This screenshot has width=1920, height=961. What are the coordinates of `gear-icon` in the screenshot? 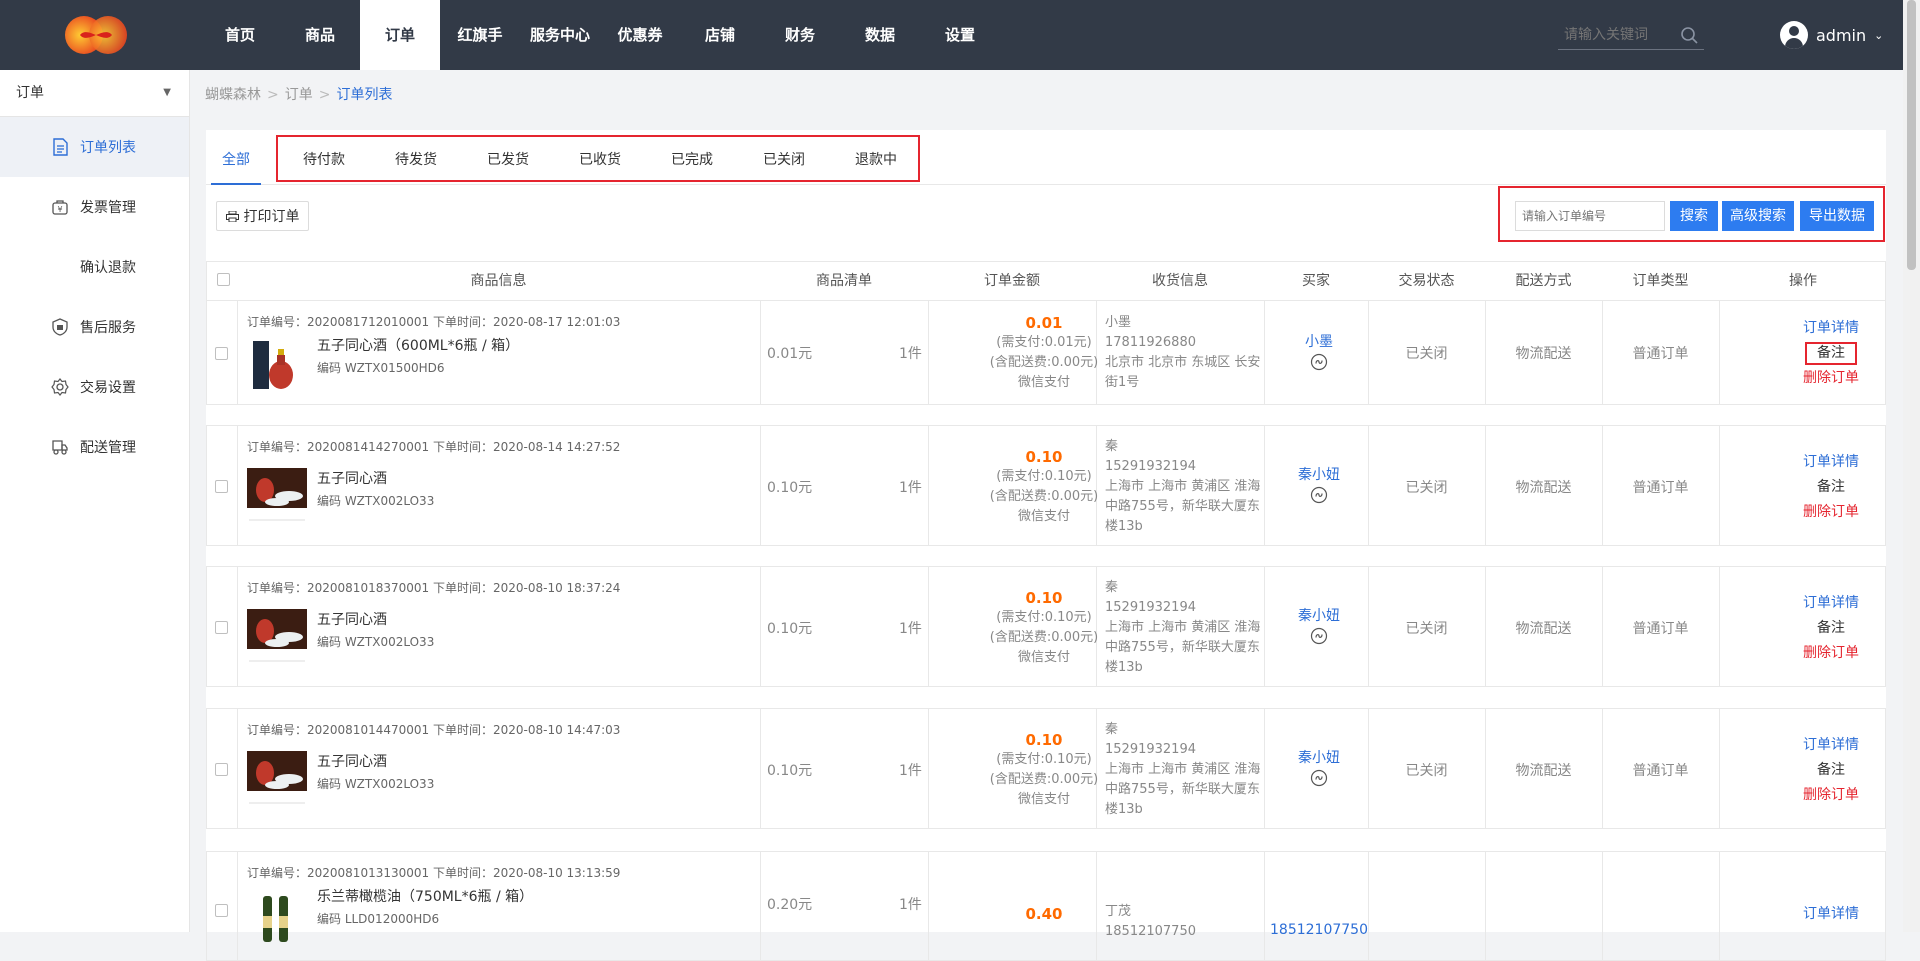 It's located at (60, 387).